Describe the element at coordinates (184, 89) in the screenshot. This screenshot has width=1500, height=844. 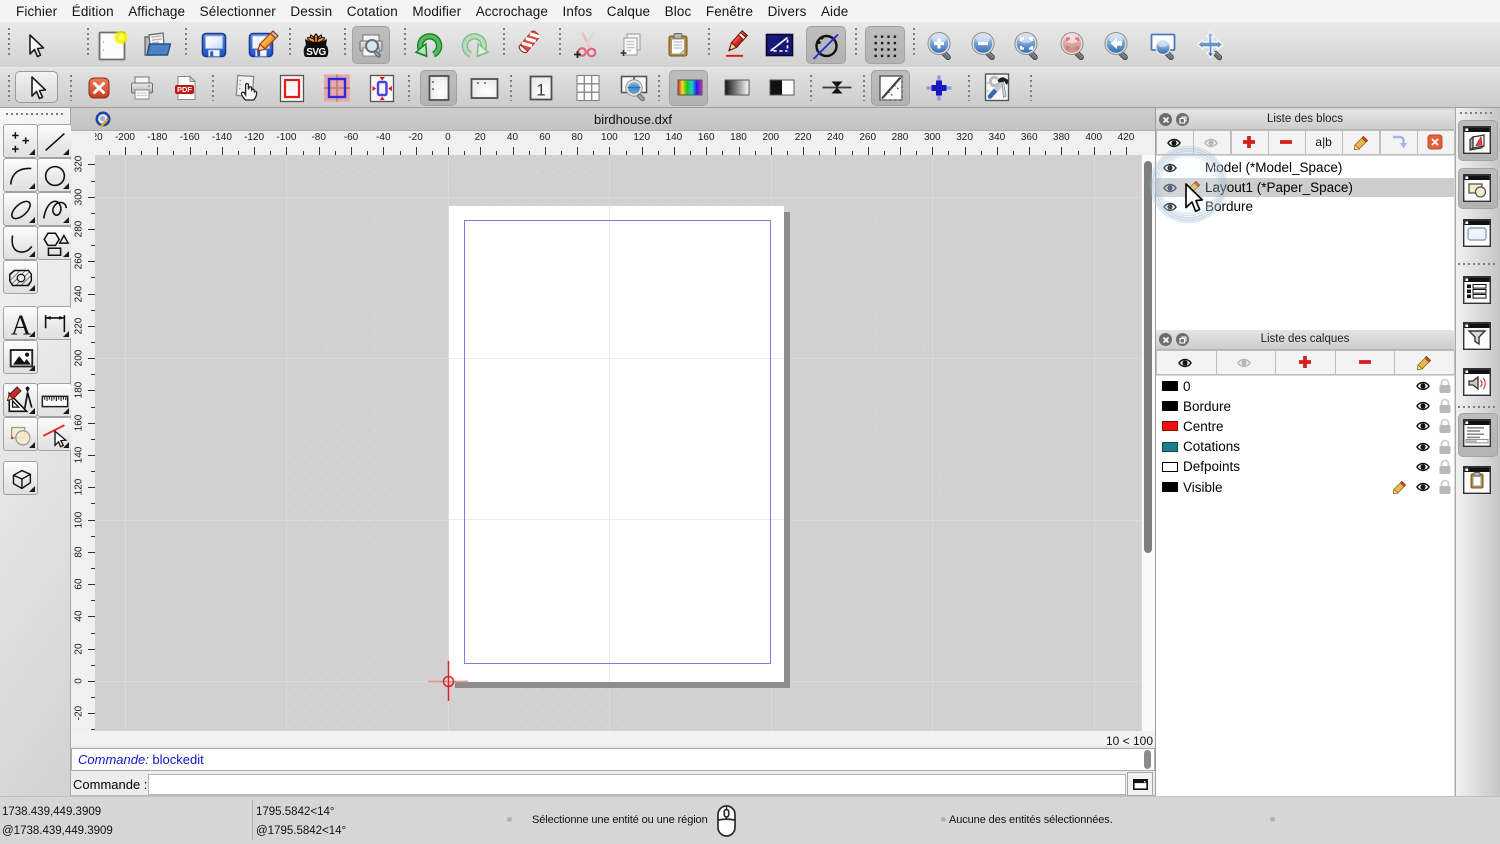
I see `svg-text: PDF` at that location.